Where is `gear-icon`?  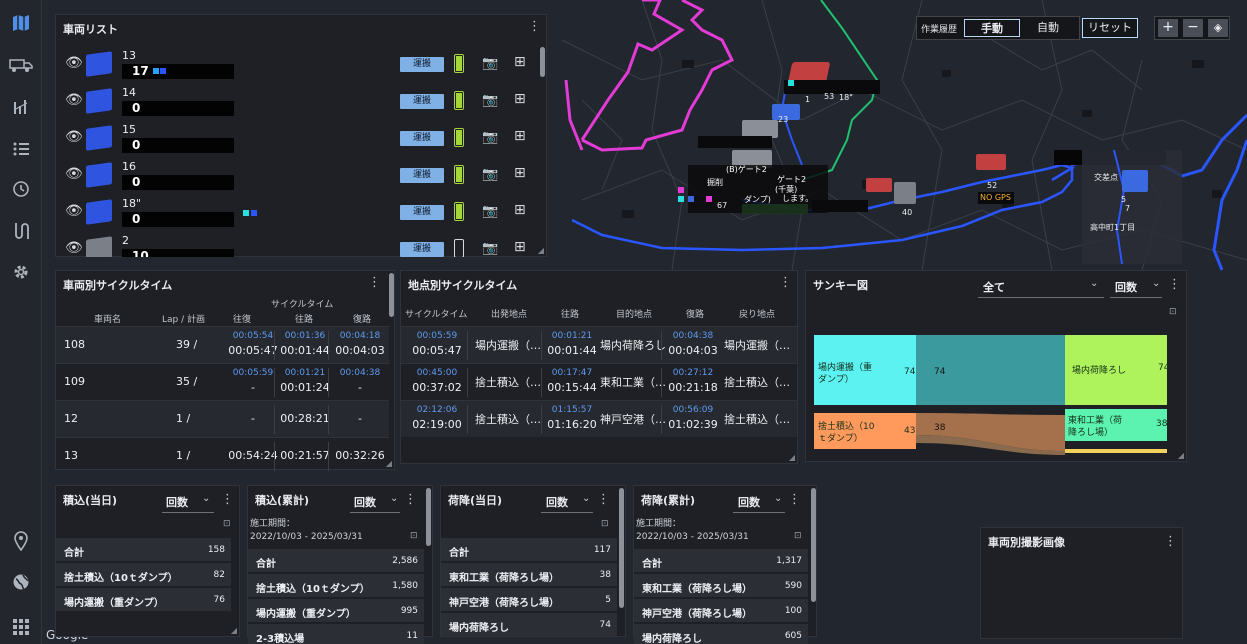 gear-icon is located at coordinates (21, 272).